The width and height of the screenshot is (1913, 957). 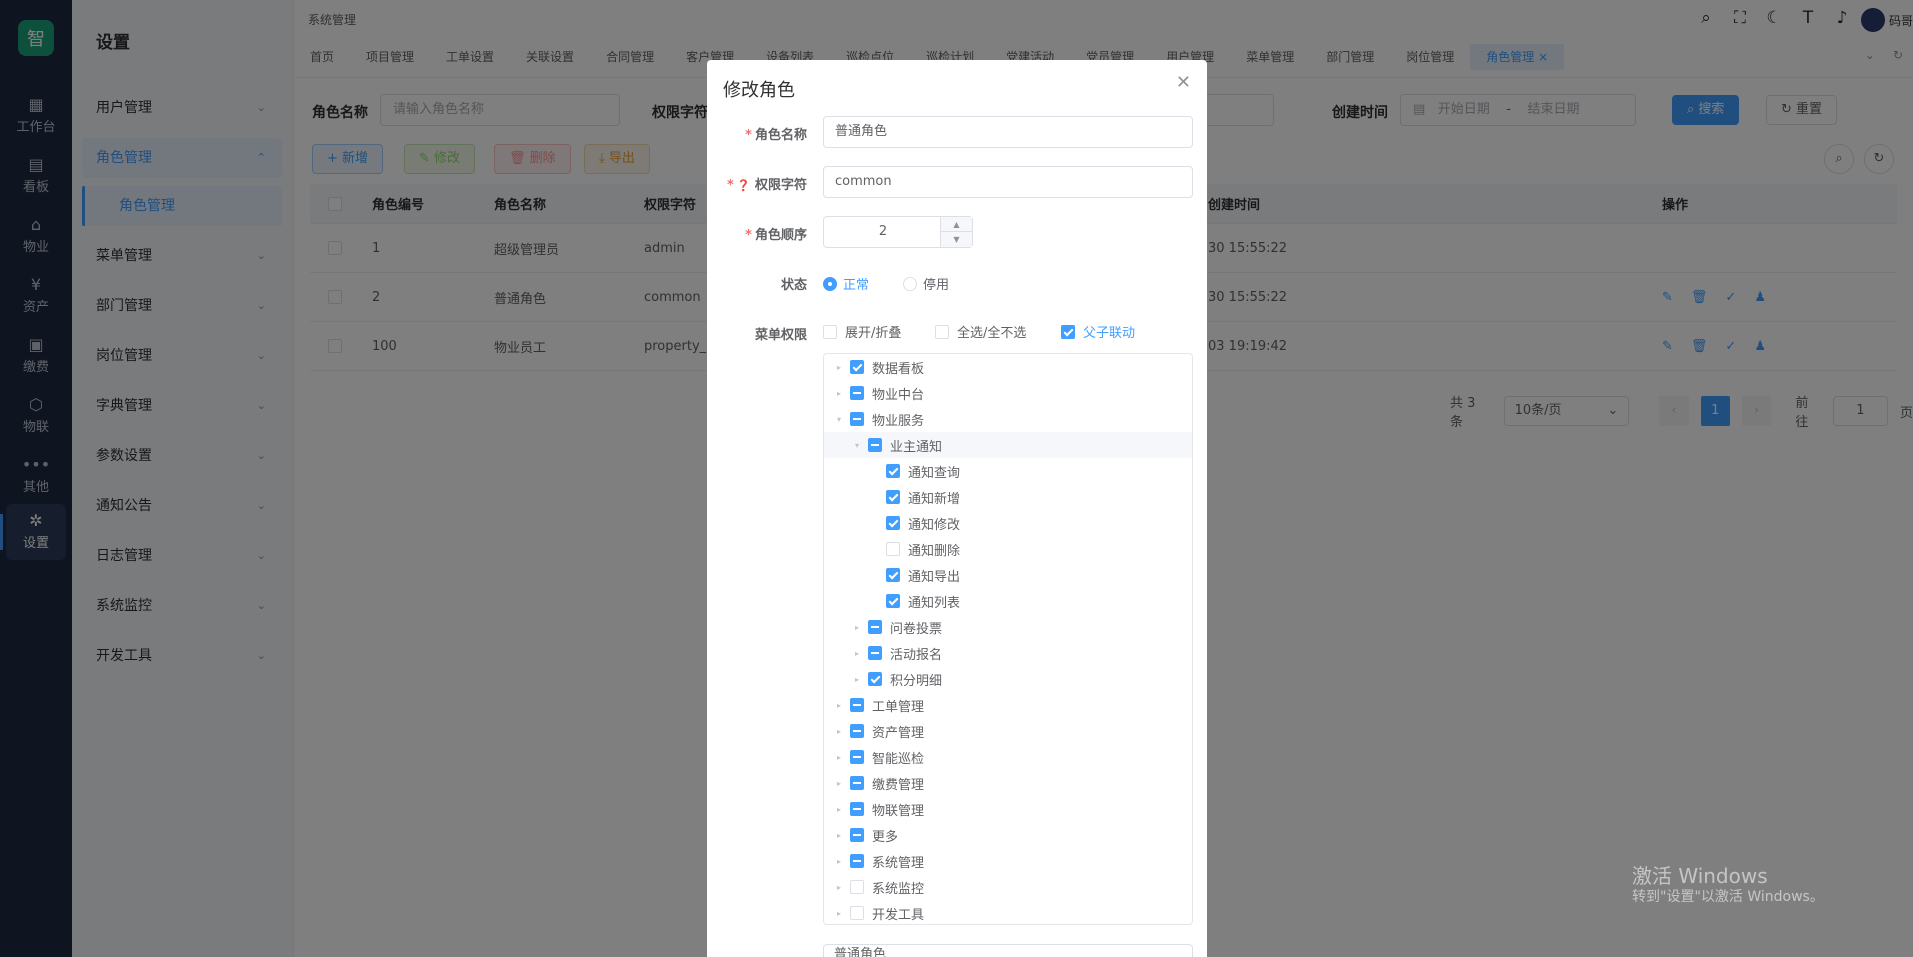 What do you see at coordinates (1008, 393) in the screenshot?
I see `tree-node: ▸ 物业中台` at bounding box center [1008, 393].